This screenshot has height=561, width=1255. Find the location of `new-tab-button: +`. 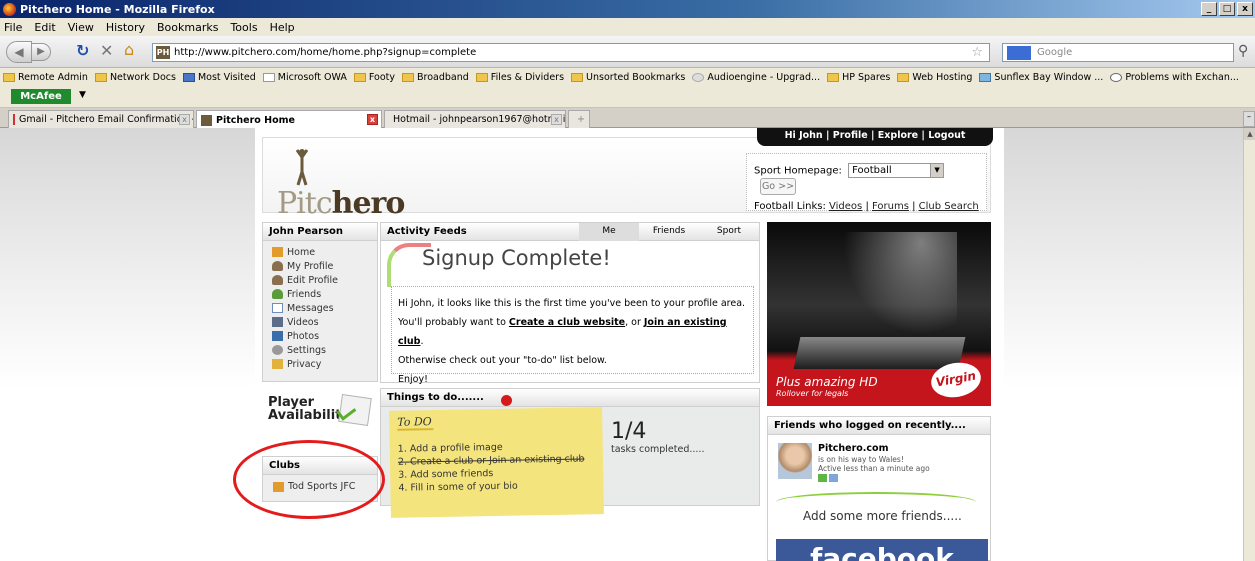

new-tab-button: + is located at coordinates (579, 119).